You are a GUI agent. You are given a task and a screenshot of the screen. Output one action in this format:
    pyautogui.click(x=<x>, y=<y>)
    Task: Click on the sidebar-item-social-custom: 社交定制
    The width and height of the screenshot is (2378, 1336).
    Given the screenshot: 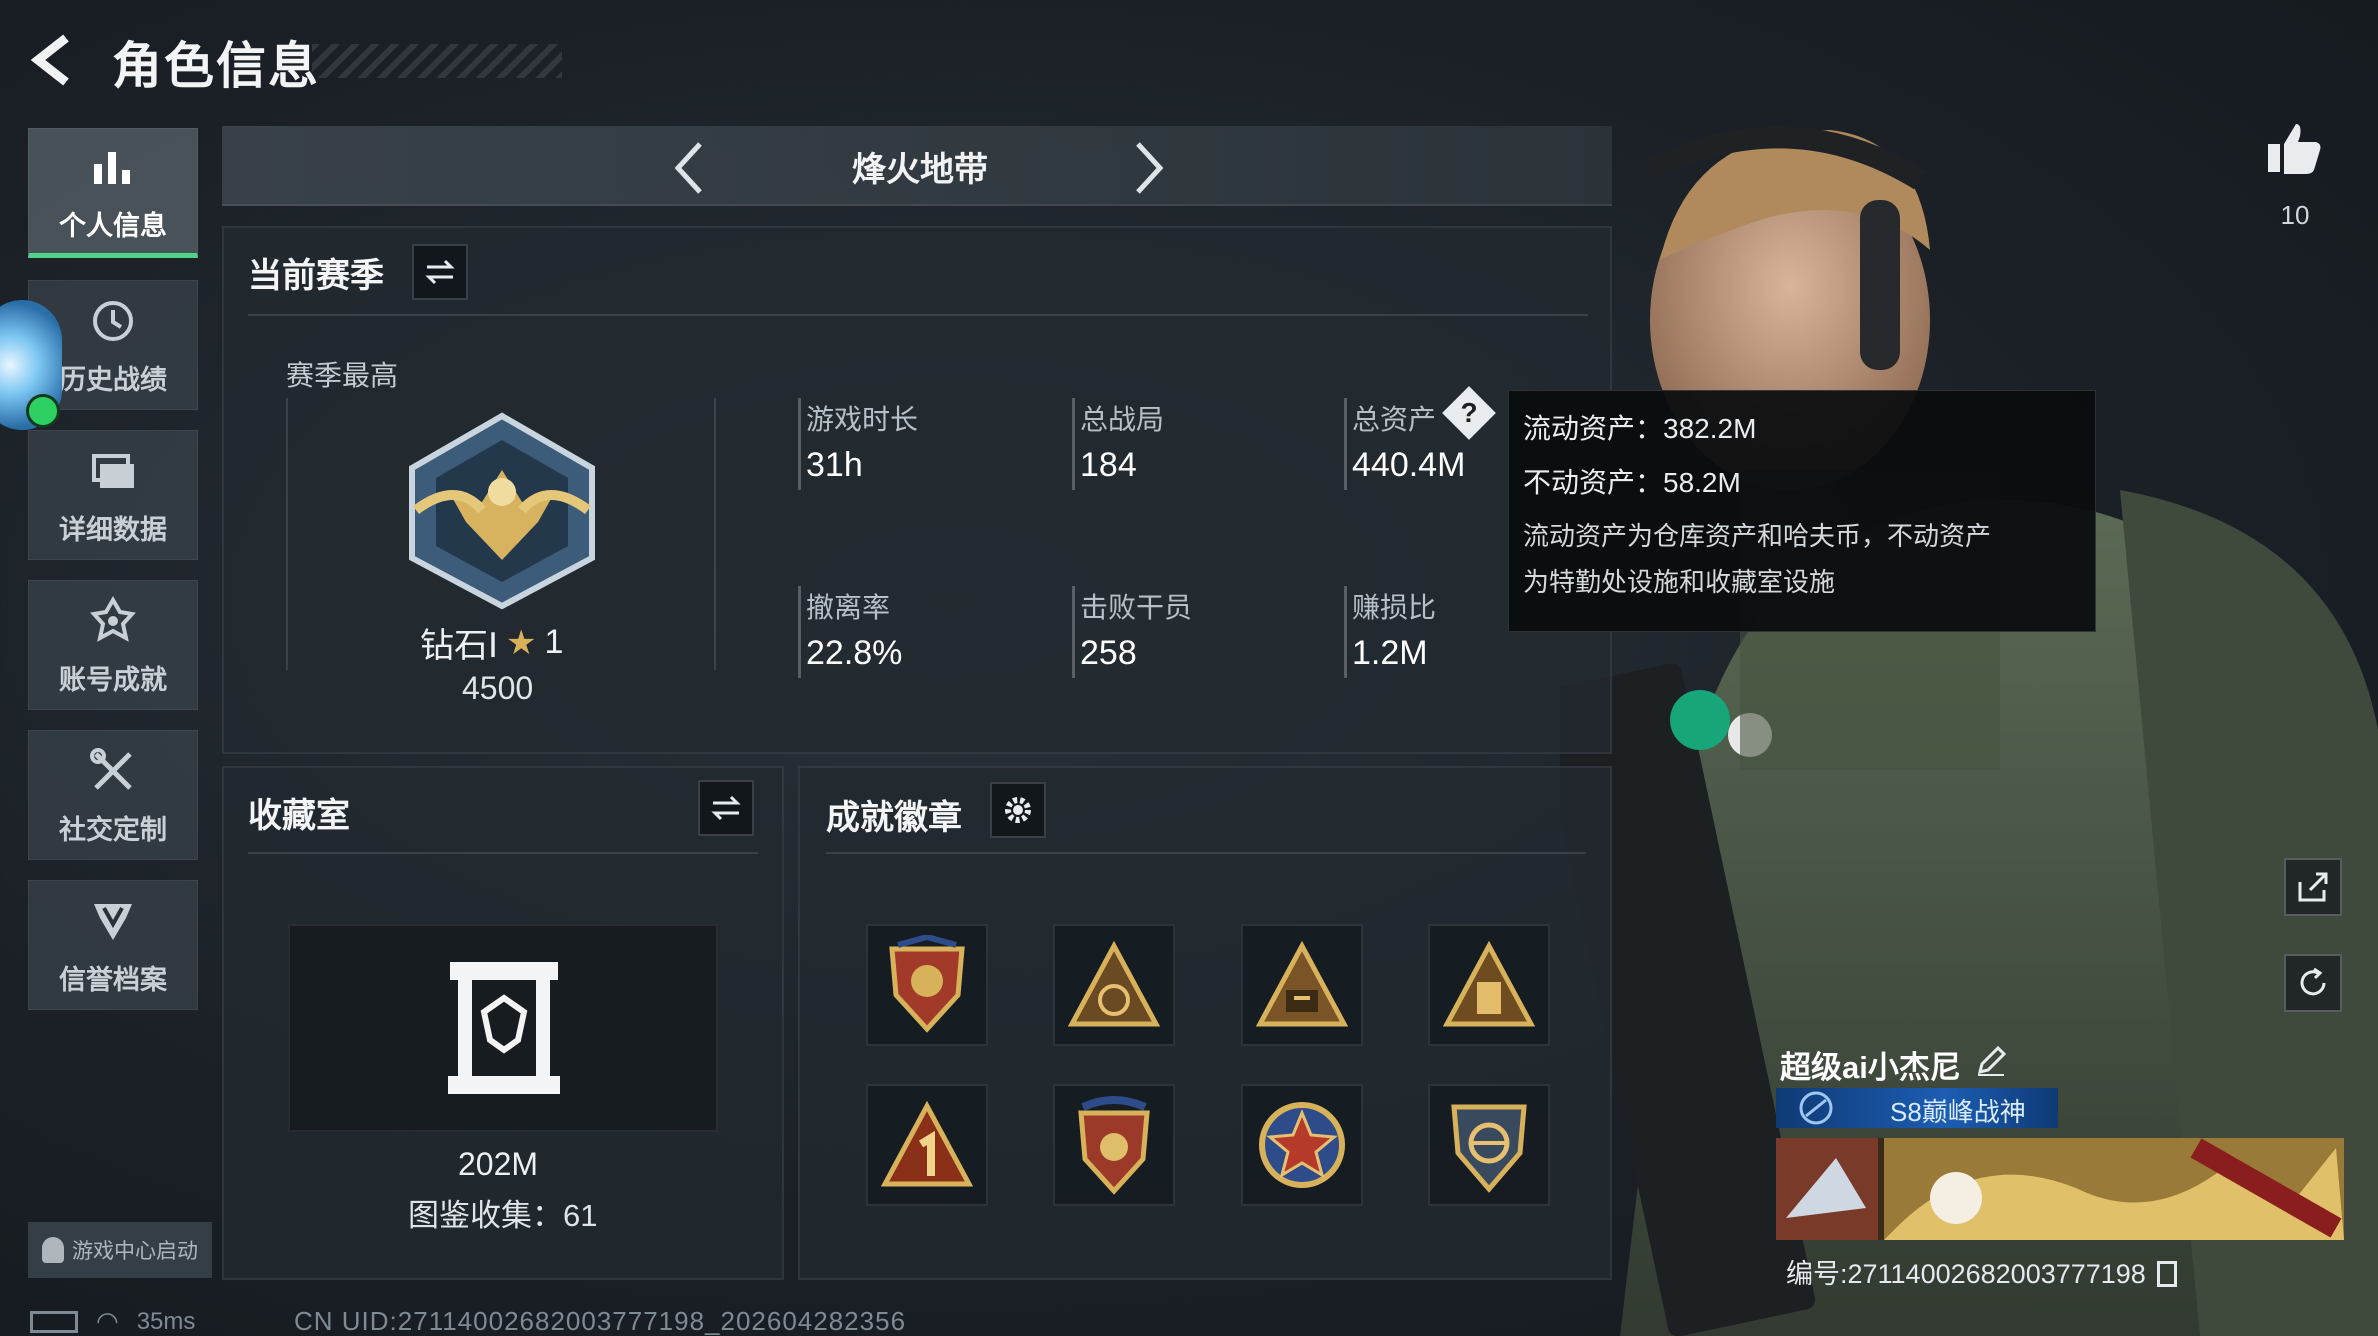 What is the action you would take?
    pyautogui.click(x=113, y=795)
    